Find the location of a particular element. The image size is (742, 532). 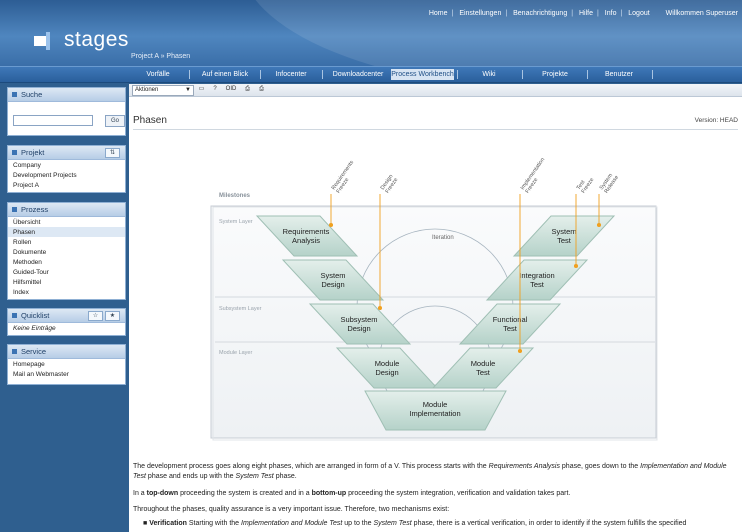

link-settings: Einstellungen is located at coordinates (480, 13).